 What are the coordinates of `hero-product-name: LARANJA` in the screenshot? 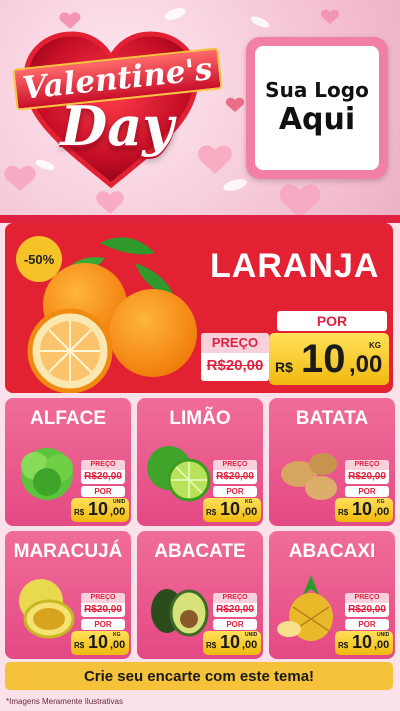 It's located at (295, 266).